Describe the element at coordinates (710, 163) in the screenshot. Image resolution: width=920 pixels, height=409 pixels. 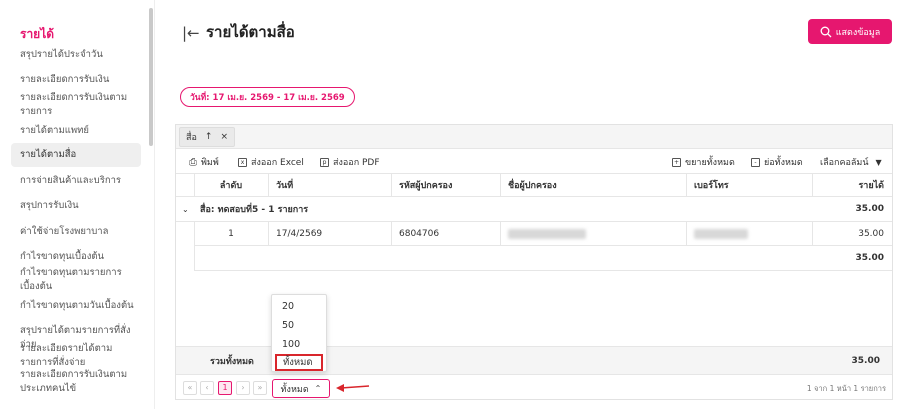
I see `expand-all-label: ขยายทั้งหมด` at that location.